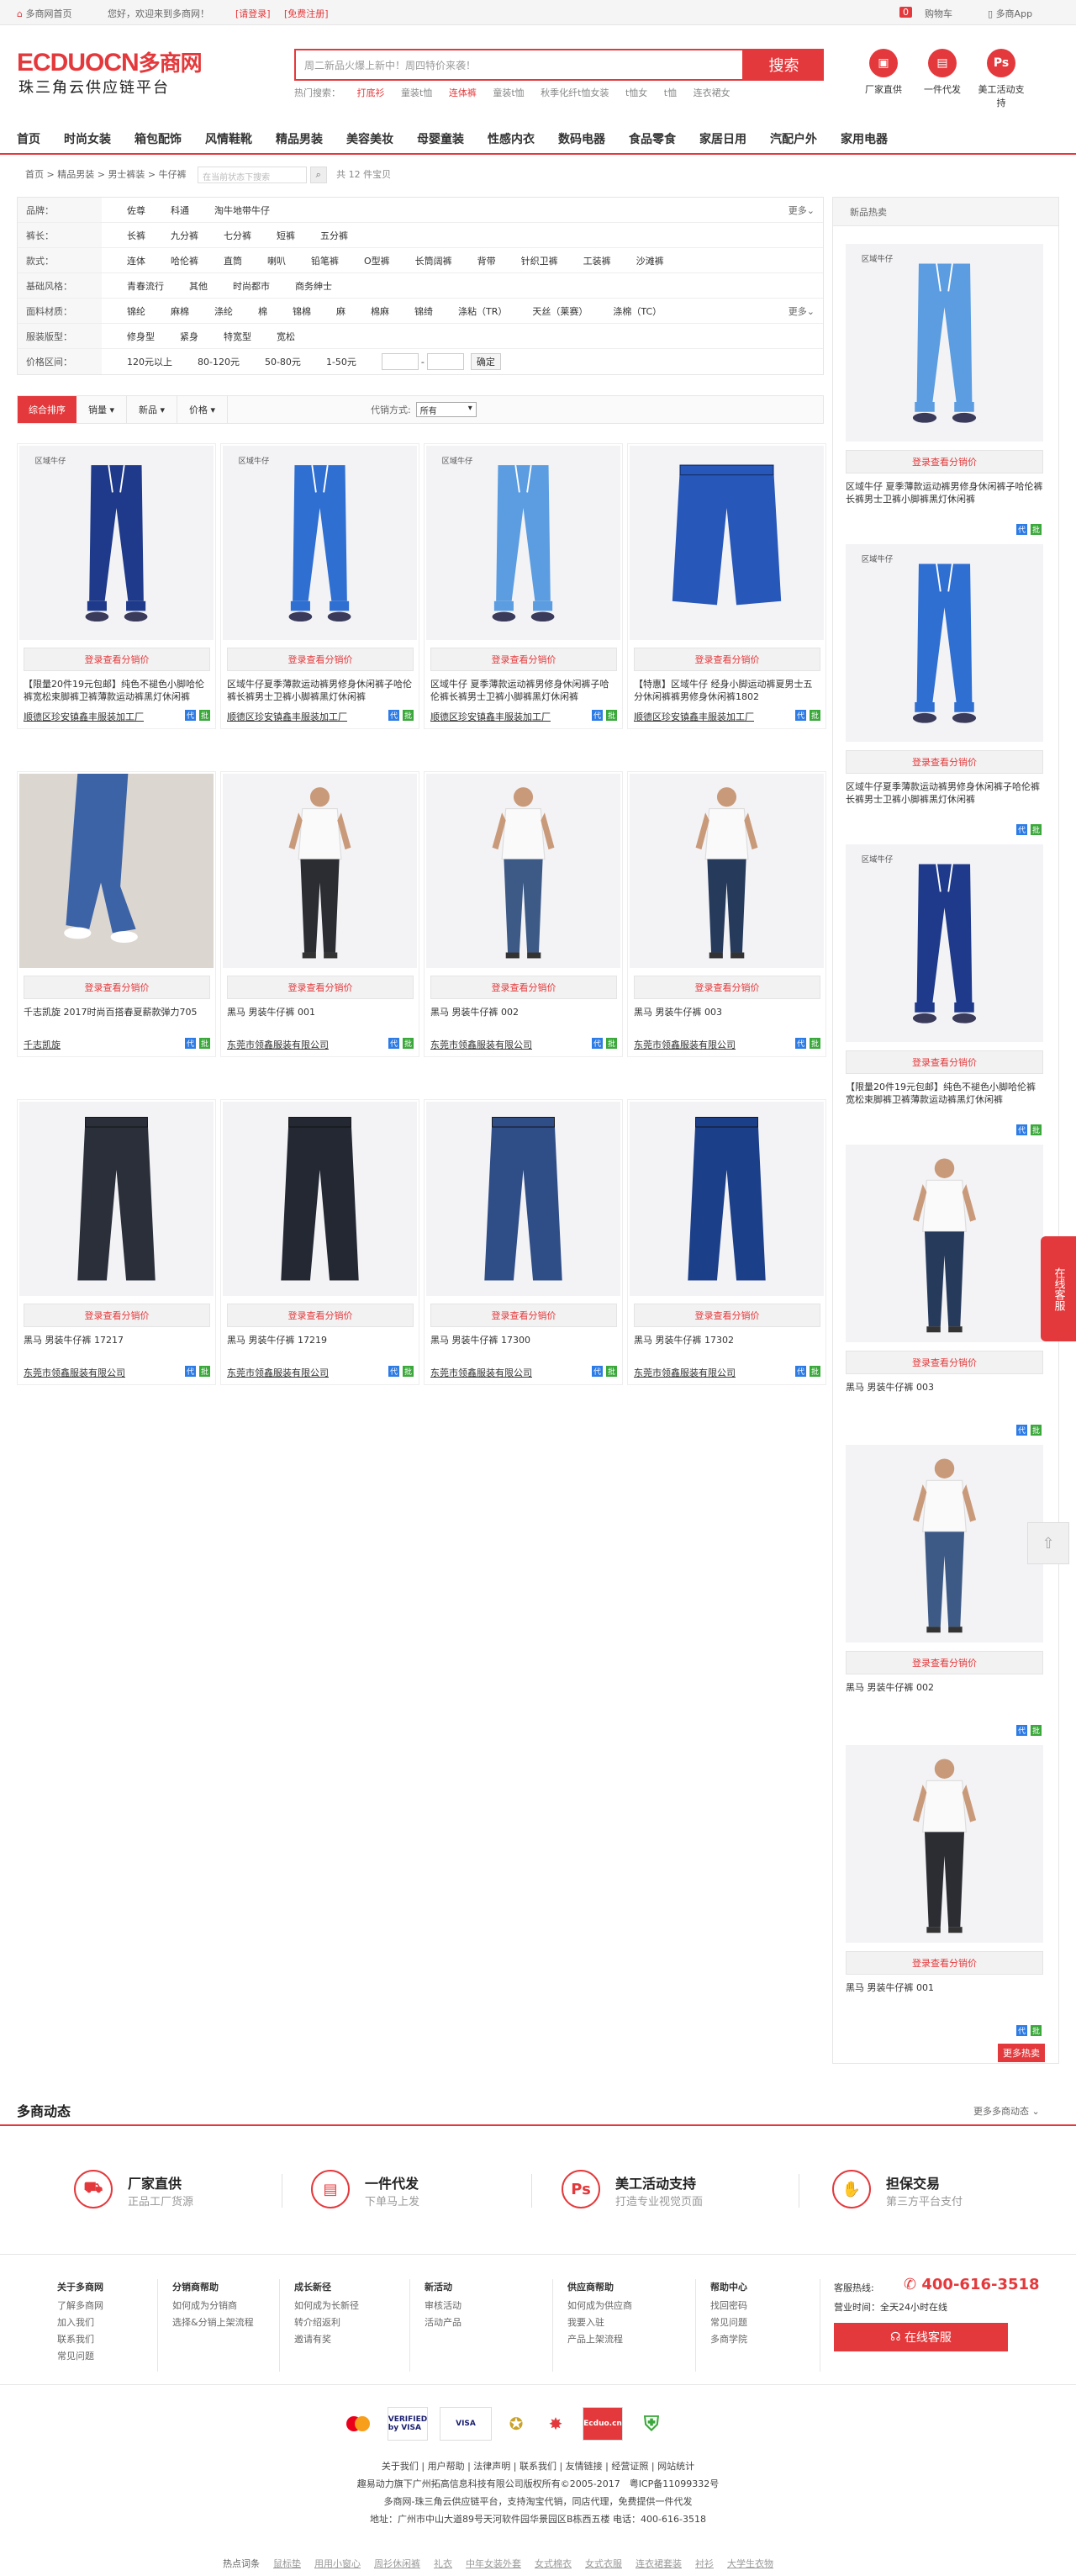  I want to click on hot-search-term: 女式棉衣, so click(553, 2563).